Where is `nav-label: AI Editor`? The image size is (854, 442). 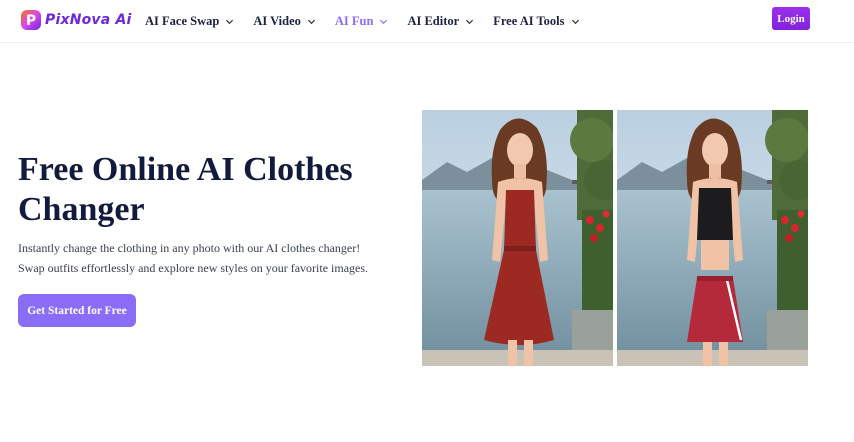 nav-label: AI Editor is located at coordinates (433, 21).